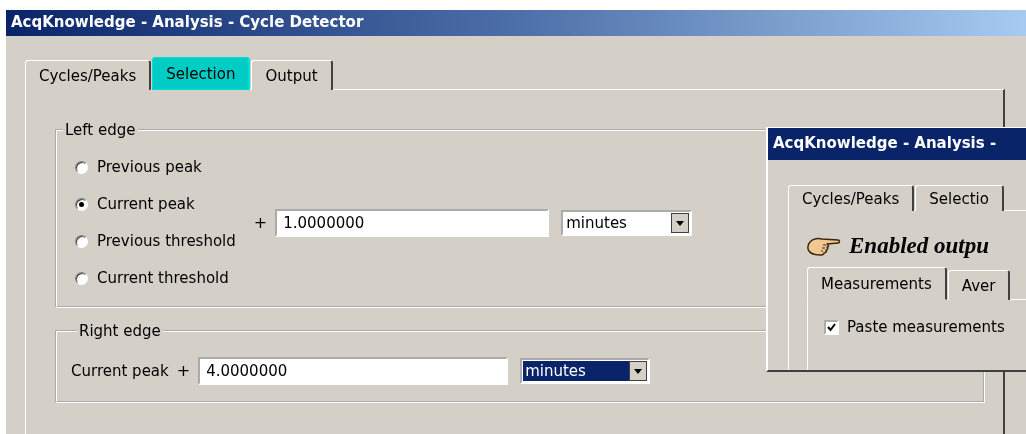 The width and height of the screenshot is (1026, 434). I want to click on section-heading: Enabled outpu, so click(919, 246).